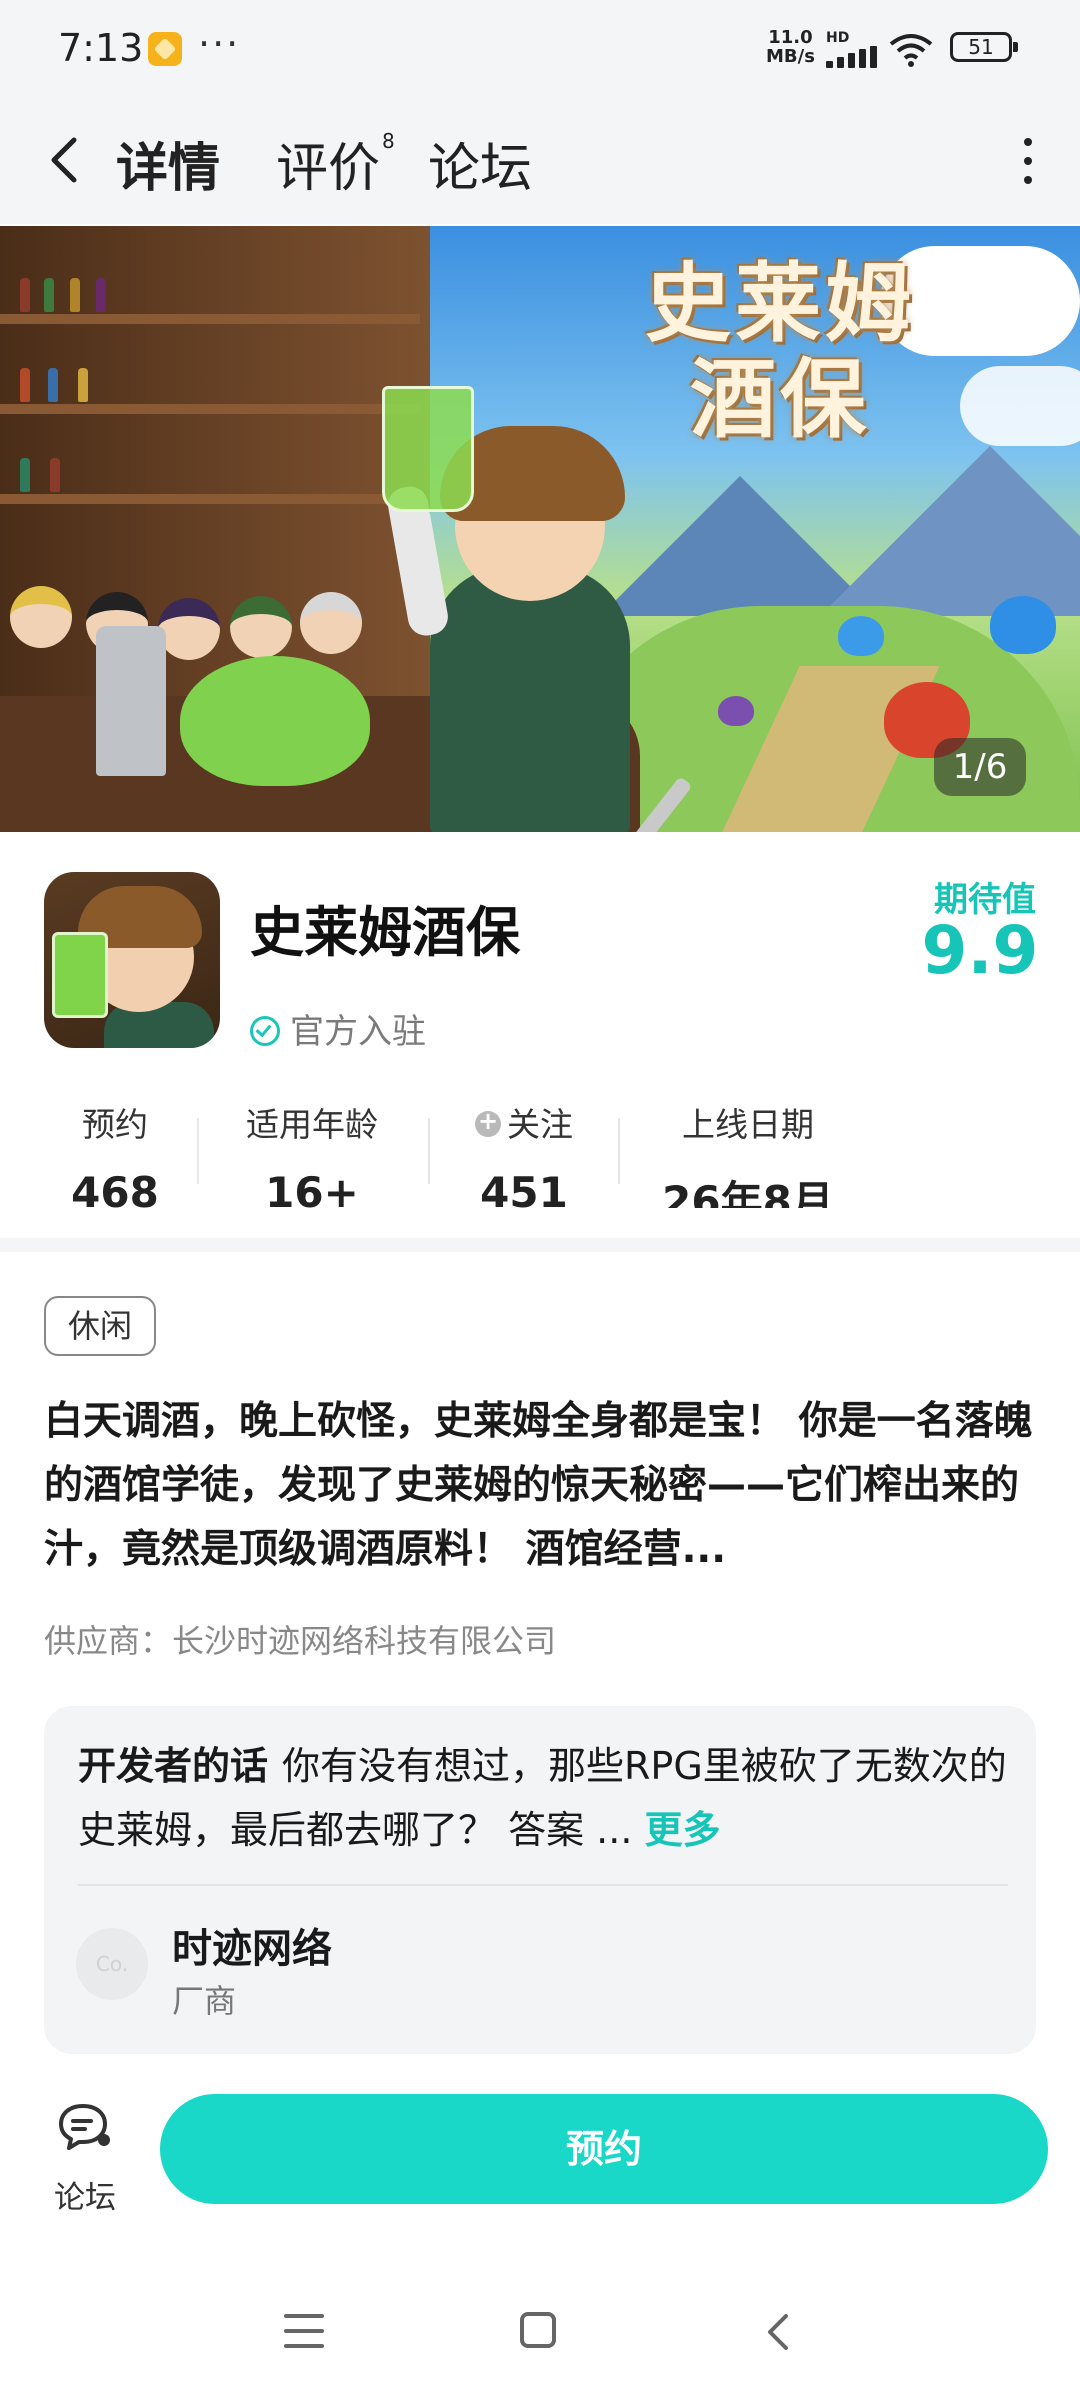  Describe the element at coordinates (543, 1885) in the screenshot. I see `divider` at that location.